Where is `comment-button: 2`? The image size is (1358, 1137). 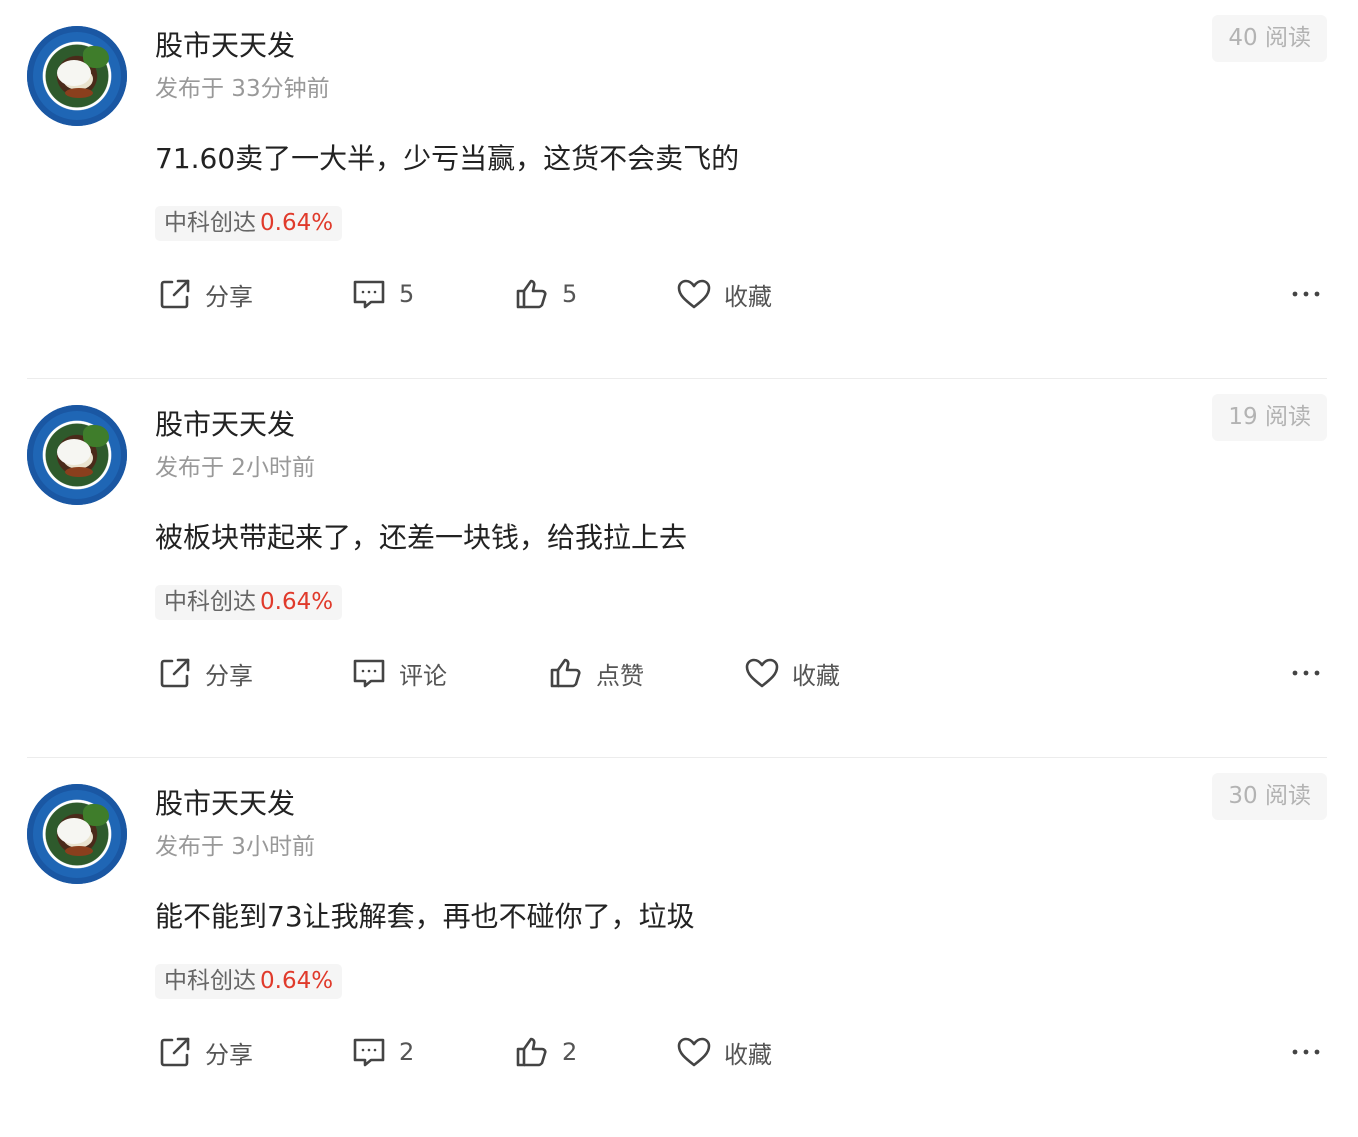
comment-button: 2 is located at coordinates (382, 1052).